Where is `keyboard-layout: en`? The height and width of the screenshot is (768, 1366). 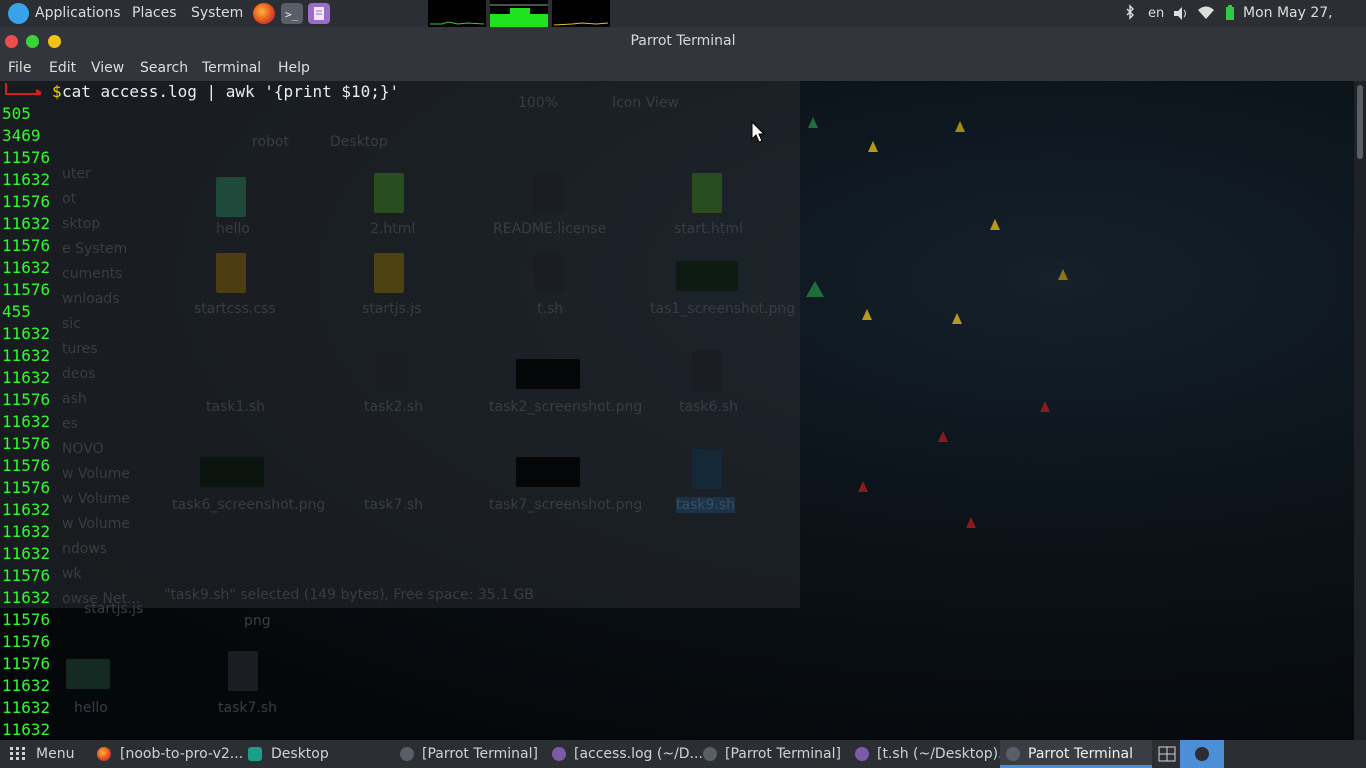
keyboard-layout: en is located at coordinates (1156, 13).